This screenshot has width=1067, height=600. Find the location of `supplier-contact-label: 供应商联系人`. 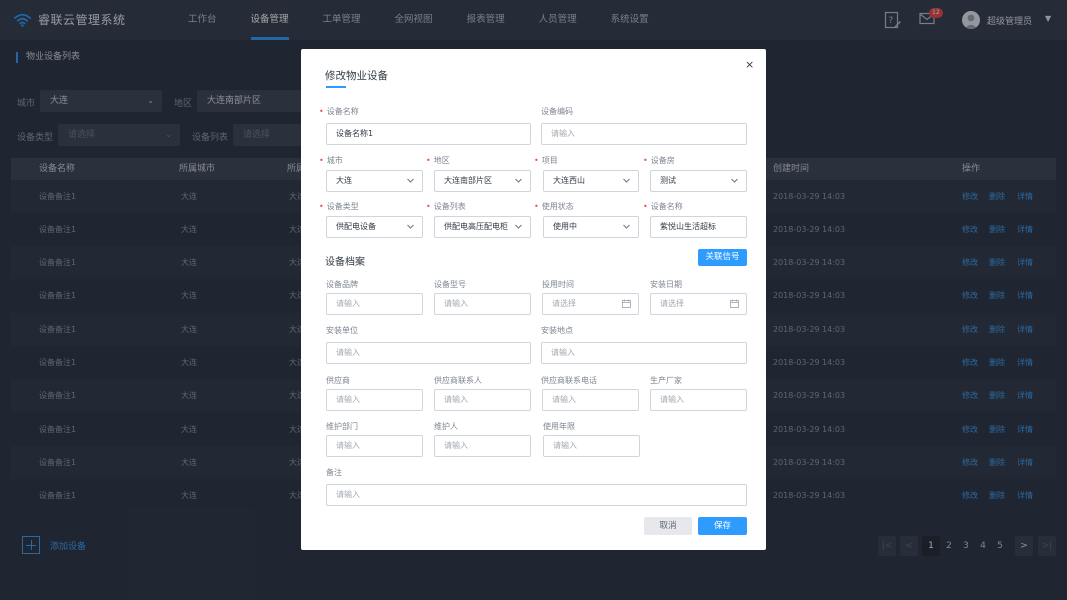

supplier-contact-label: 供应商联系人 is located at coordinates (458, 380).